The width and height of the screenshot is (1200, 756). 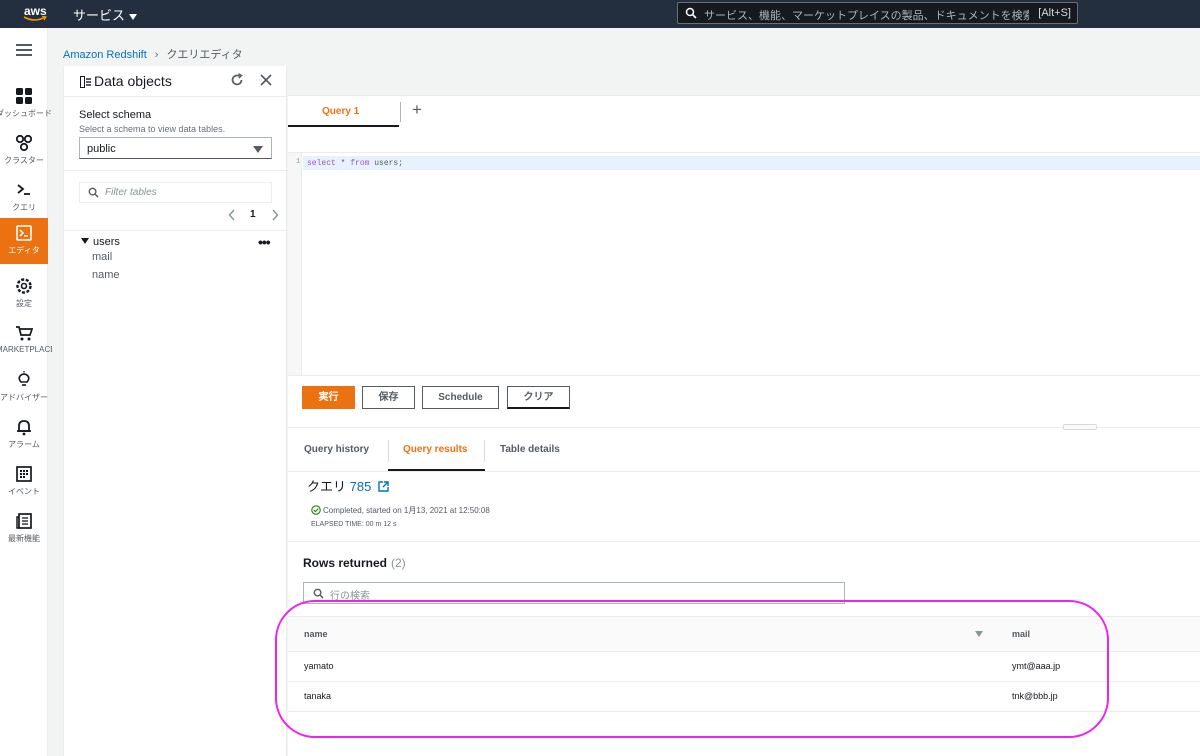 I want to click on table-cell: tanaka, so click(x=318, y=696).